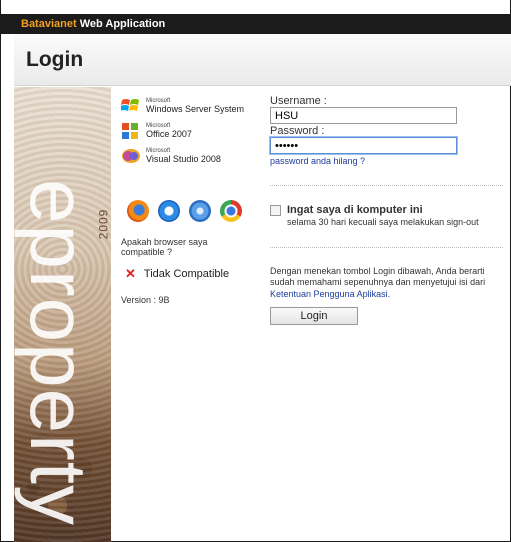 This screenshot has height=542, width=511. Describe the element at coordinates (330, 294) in the screenshot. I see `terms-link: Ketentuan Pengguna Aplikasi.` at that location.